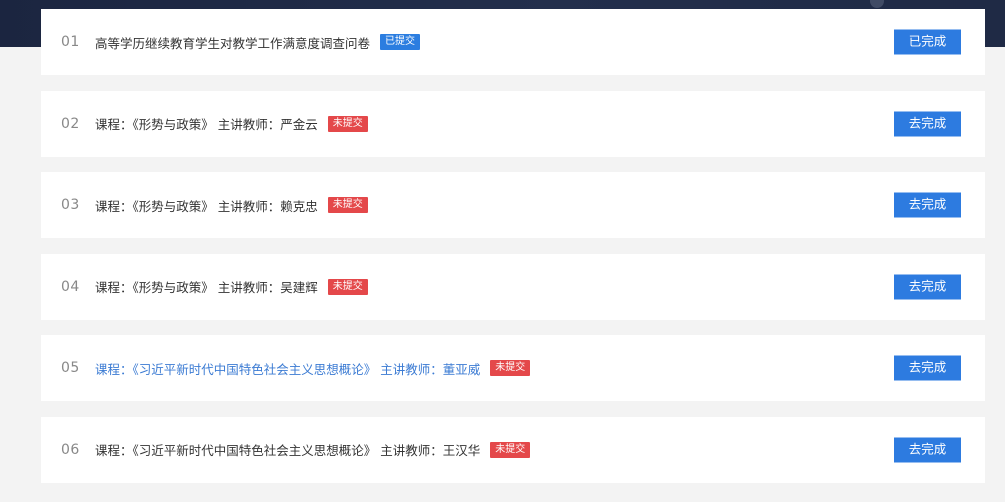 Image resolution: width=1005 pixels, height=502 pixels. What do you see at coordinates (513, 286) in the screenshot?
I see `survey-card: 04 课程：《形势与政策》 主讲教师：吴建辉 未提交 去完成` at bounding box center [513, 286].